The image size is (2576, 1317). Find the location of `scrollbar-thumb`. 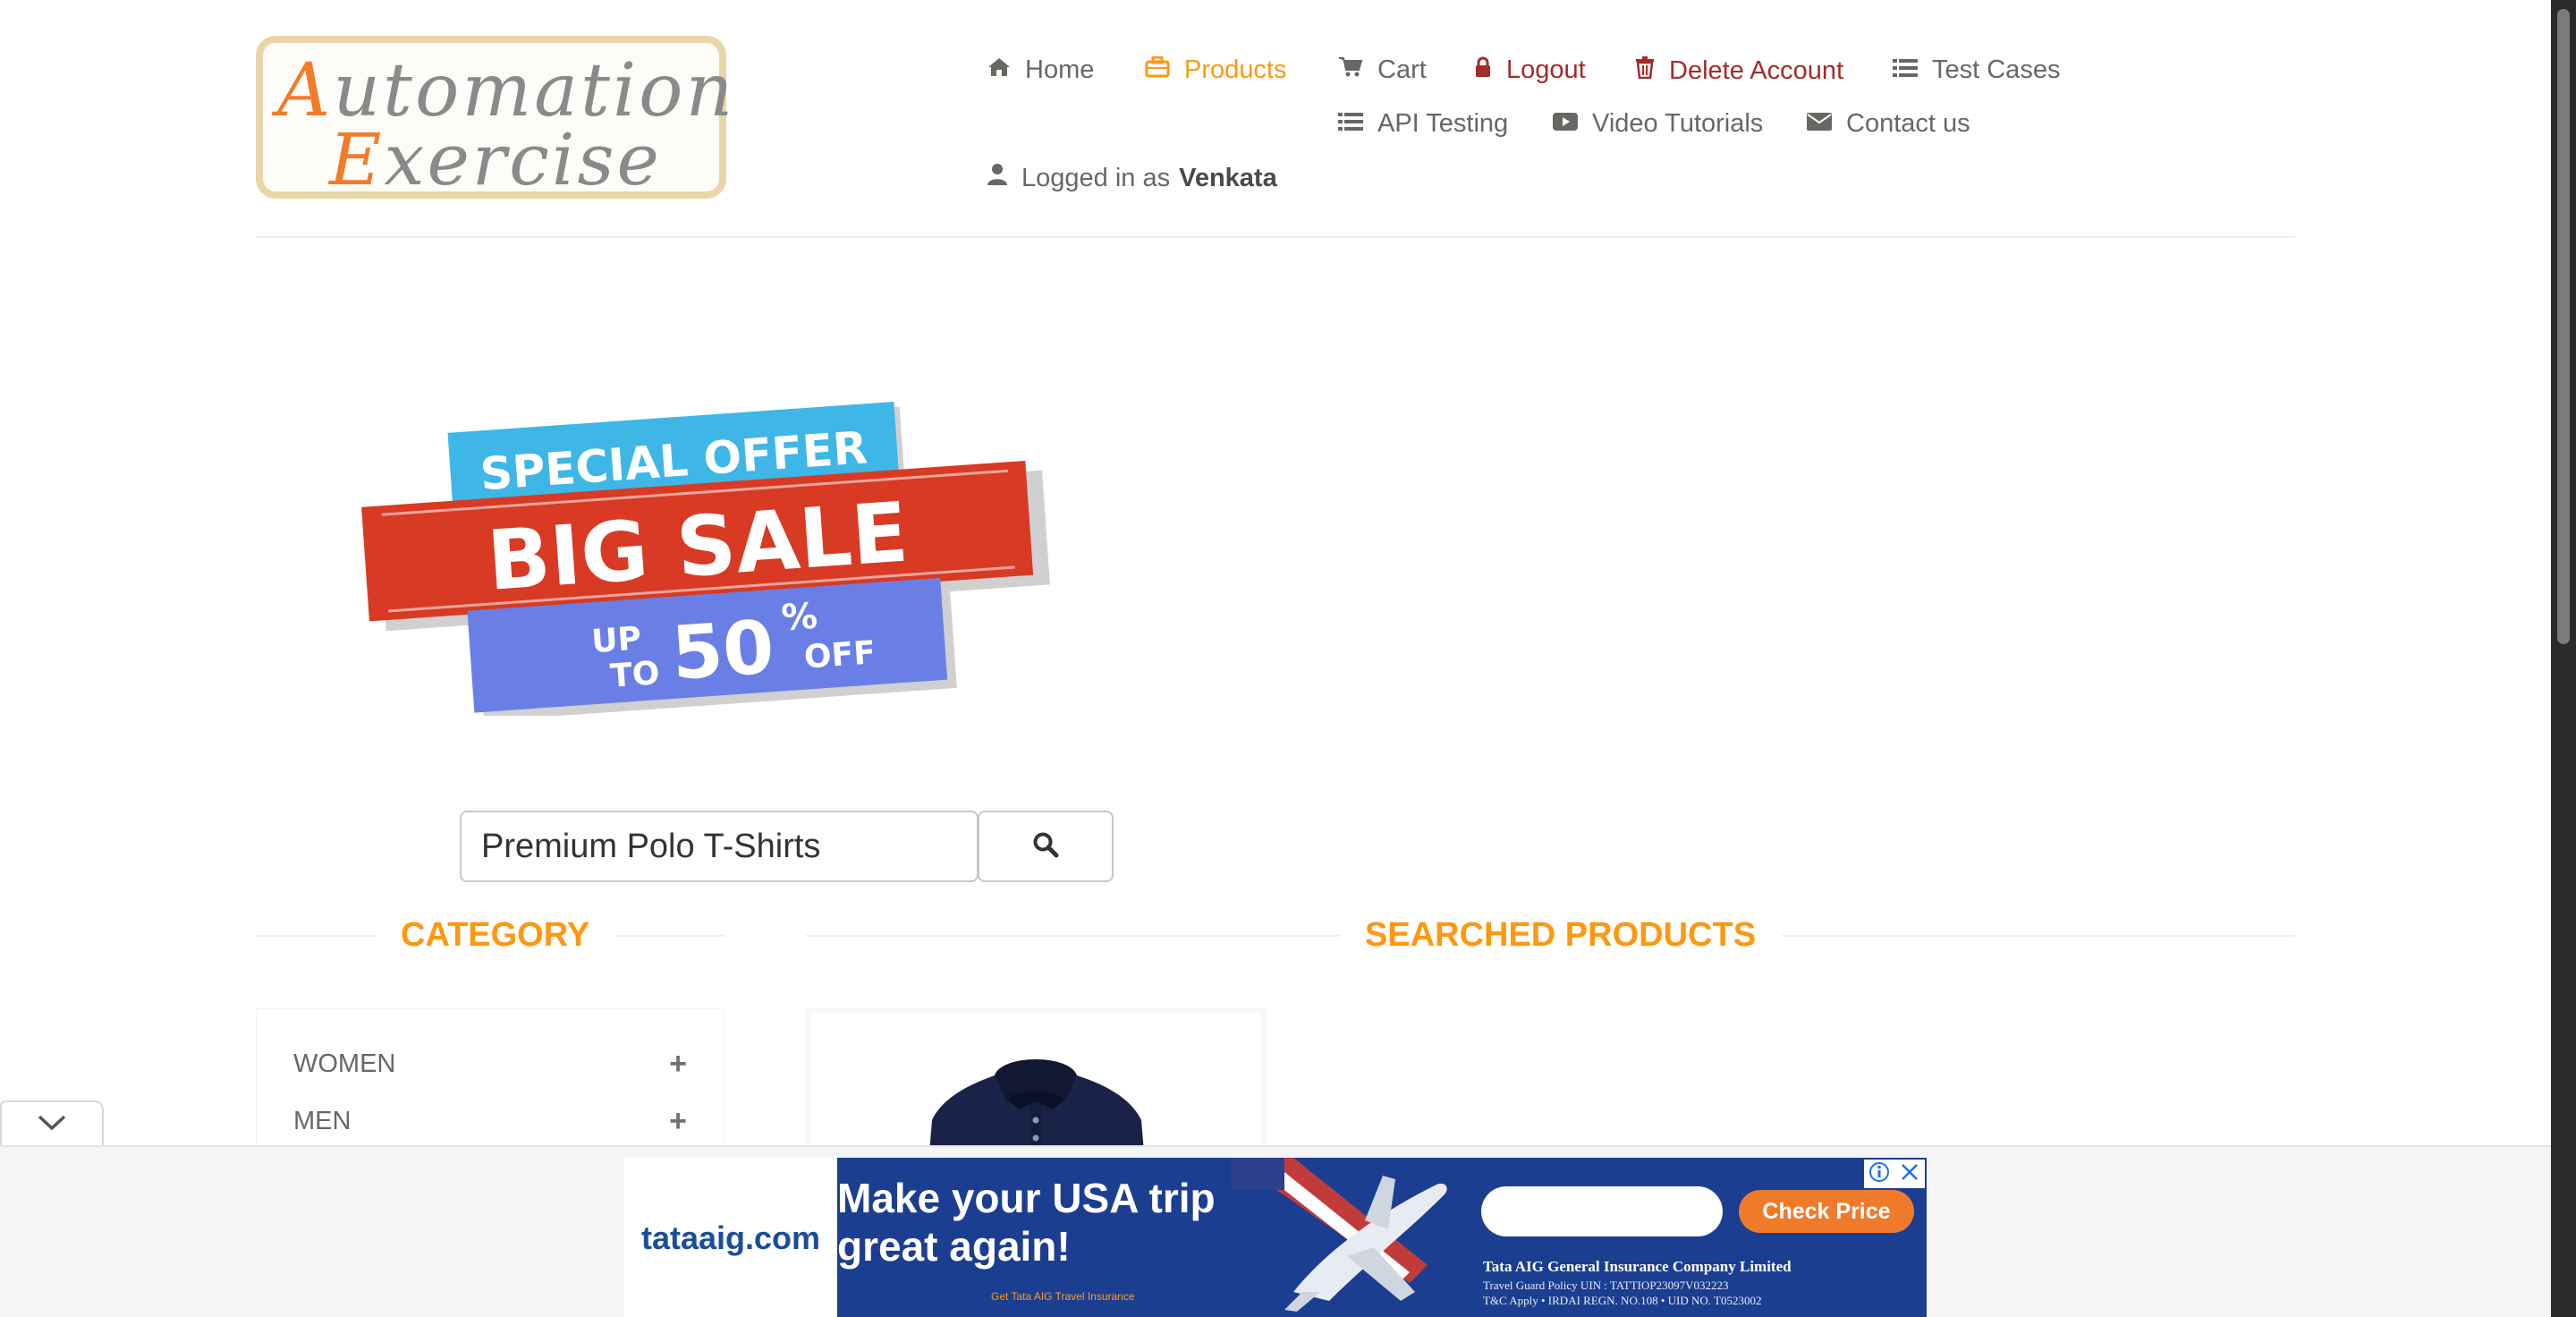

scrollbar-thumb is located at coordinates (2563, 326).